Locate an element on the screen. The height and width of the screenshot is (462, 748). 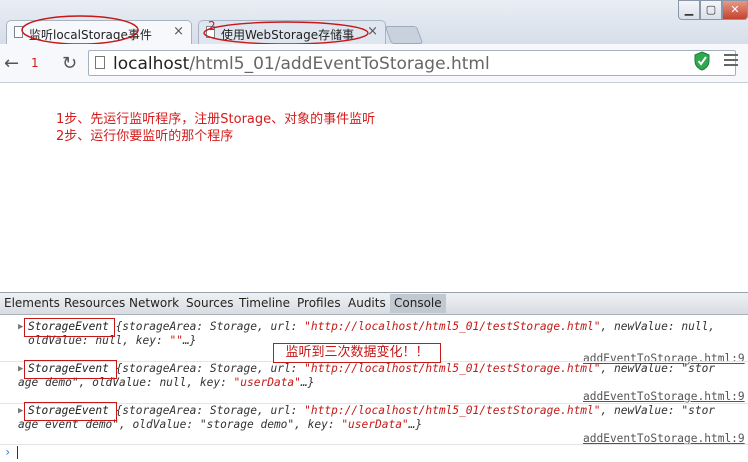
url-path: /html5_01/addEventToStorage.html is located at coordinates (339, 64).